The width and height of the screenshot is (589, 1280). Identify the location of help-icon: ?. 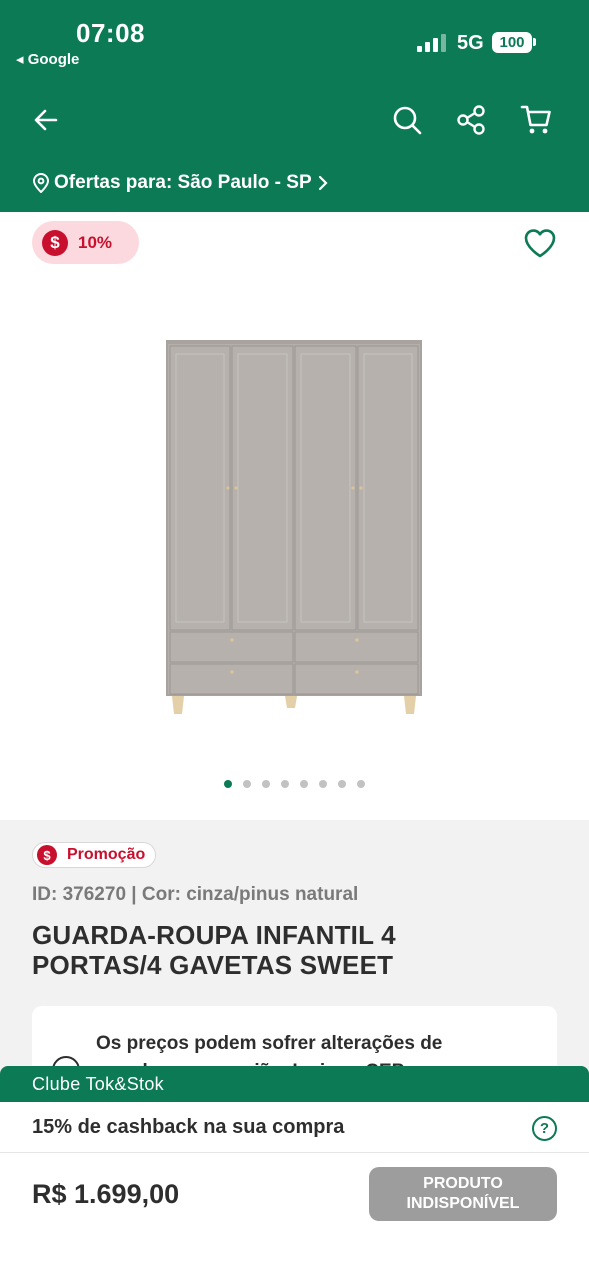
(544, 1128).